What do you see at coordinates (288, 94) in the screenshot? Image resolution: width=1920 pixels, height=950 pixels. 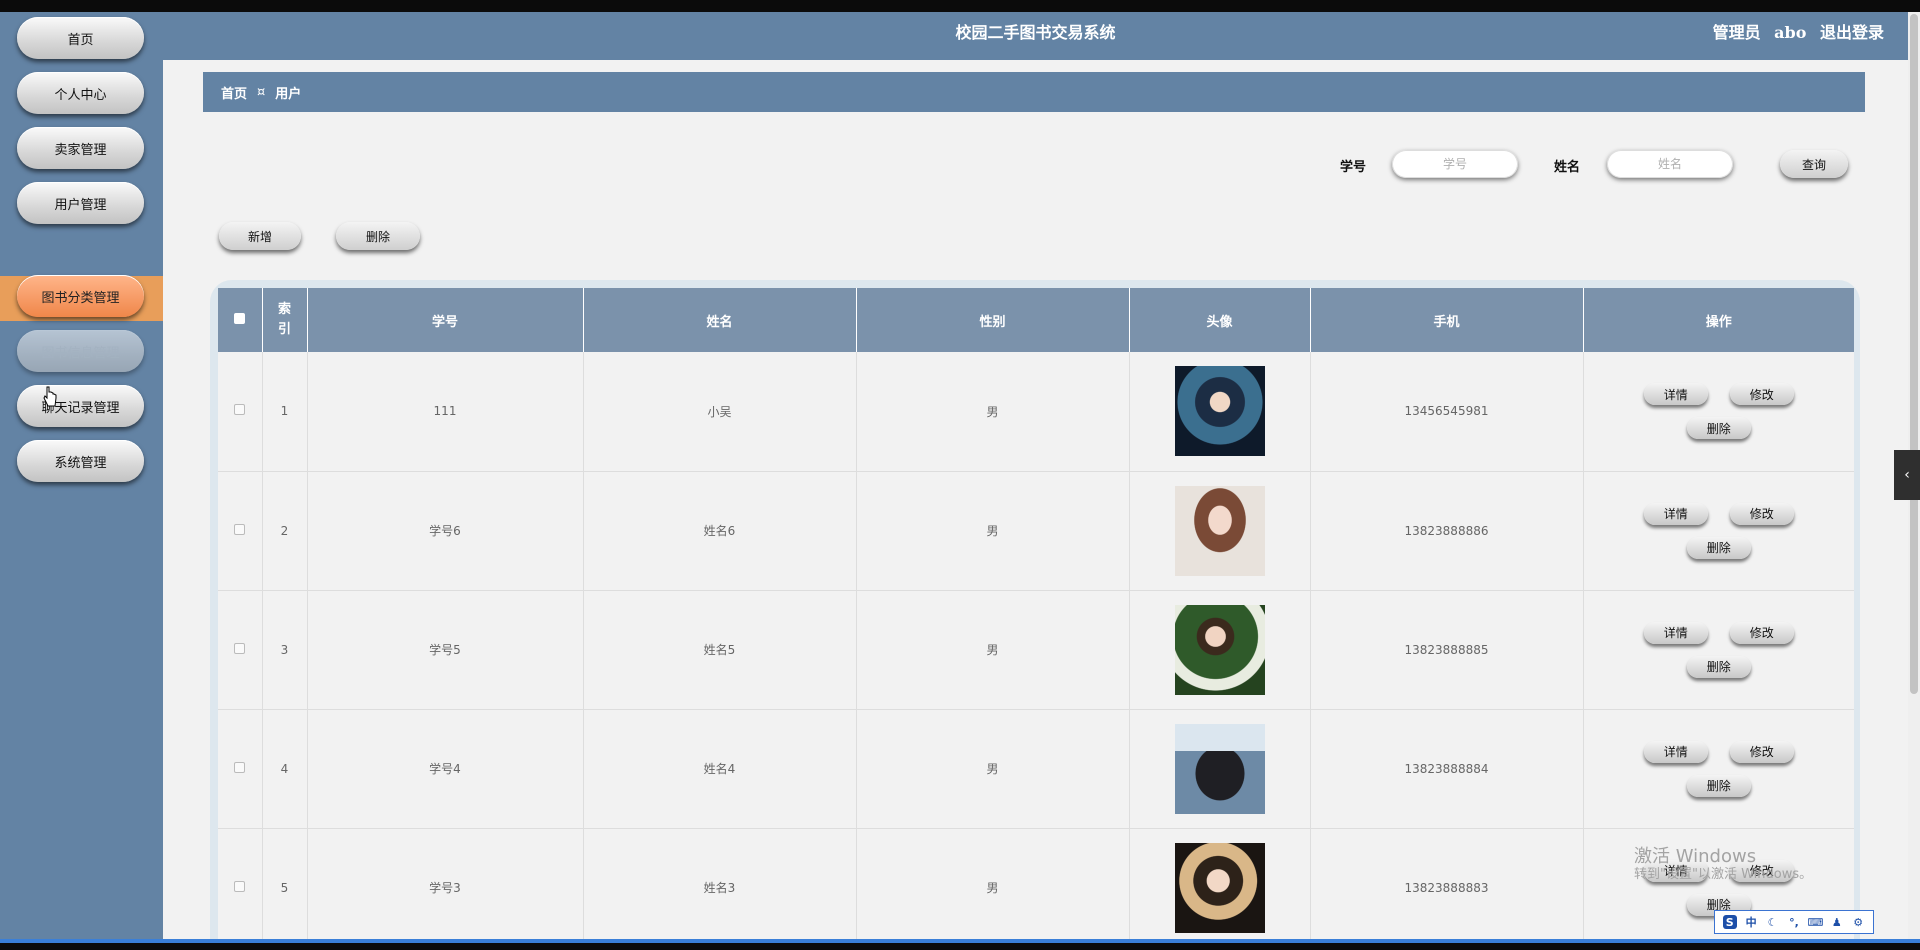 I see `breadcrumb-current: 用户` at bounding box center [288, 94].